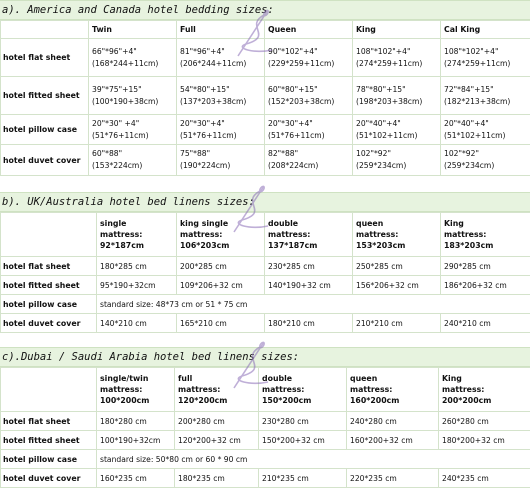 The height and width of the screenshot is (488, 530). Describe the element at coordinates (308, 95) in the screenshot. I see `size-cell: 60"*80"+15" (152*203+38cm)` at that location.